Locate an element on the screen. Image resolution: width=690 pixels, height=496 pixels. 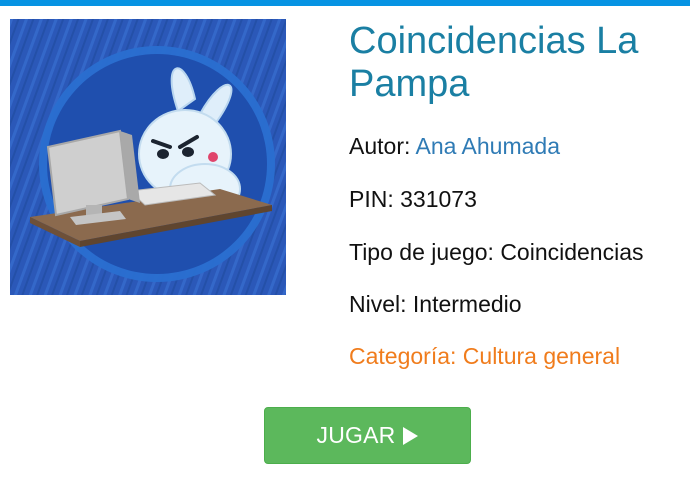
category-value: Cultura general is located at coordinates (541, 356).